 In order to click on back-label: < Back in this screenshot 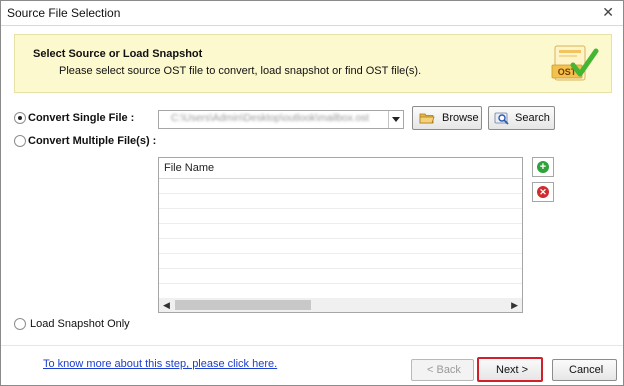, I will do `click(444, 370)`.